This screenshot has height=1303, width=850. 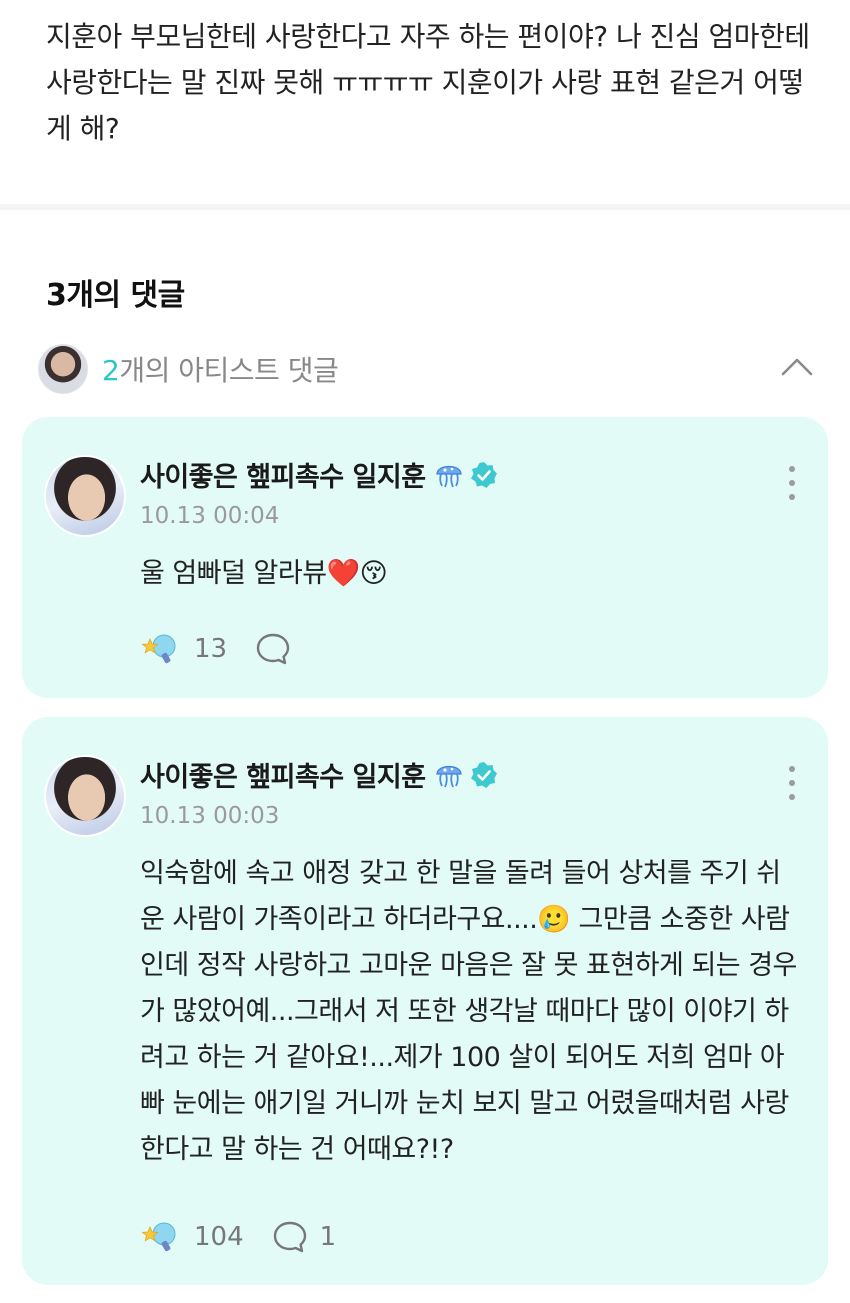 What do you see at coordinates (229, 370) in the screenshot?
I see `artist-comments-label-text: 개의 아티스트 댓글` at bounding box center [229, 370].